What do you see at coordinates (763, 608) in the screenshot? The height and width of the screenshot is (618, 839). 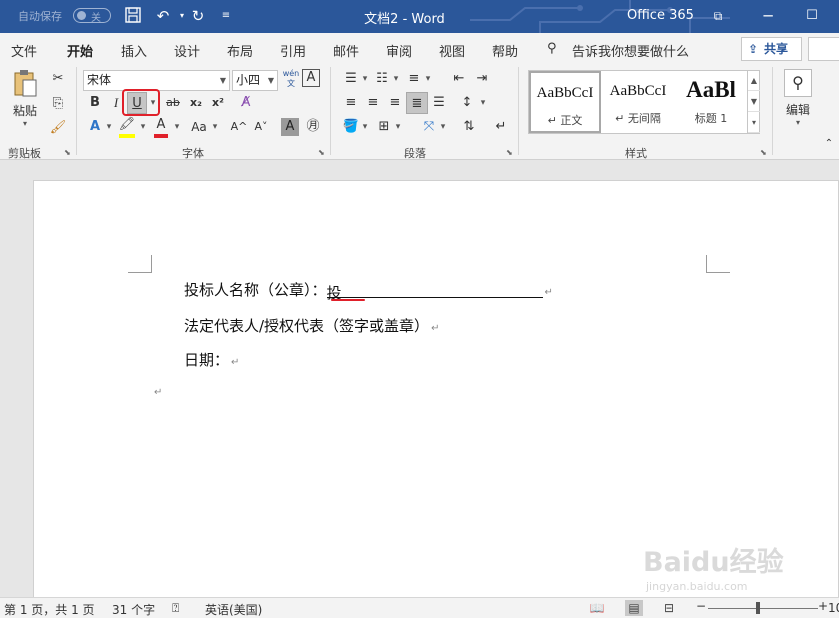 I see `zoom-slider` at bounding box center [763, 608].